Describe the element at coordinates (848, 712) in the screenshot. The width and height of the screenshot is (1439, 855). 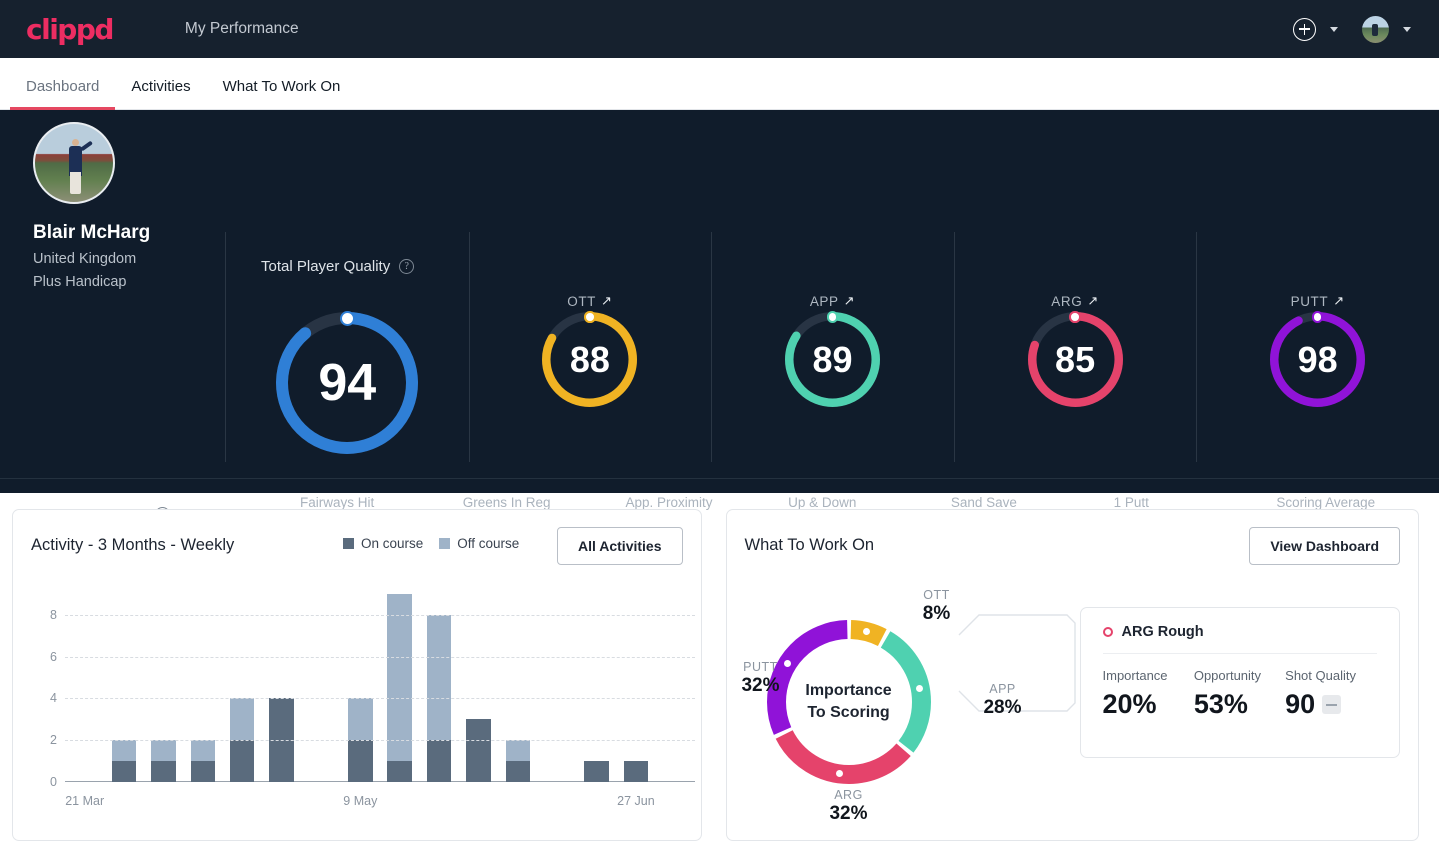
I see `donut-center-line2: To Scoring` at that location.